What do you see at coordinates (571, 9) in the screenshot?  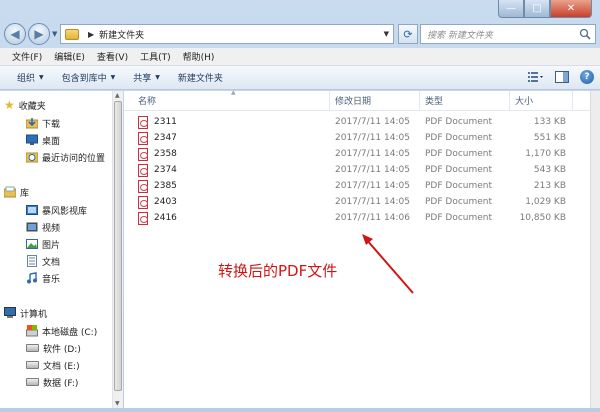 I see `close-button: ✕` at bounding box center [571, 9].